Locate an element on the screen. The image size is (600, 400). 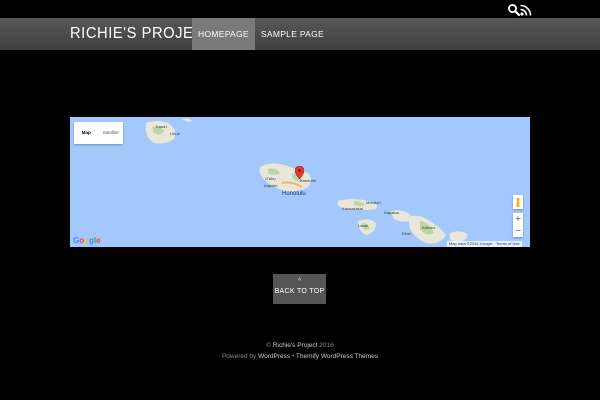
themify-link: Themify WordPress Themes is located at coordinates (337, 356).